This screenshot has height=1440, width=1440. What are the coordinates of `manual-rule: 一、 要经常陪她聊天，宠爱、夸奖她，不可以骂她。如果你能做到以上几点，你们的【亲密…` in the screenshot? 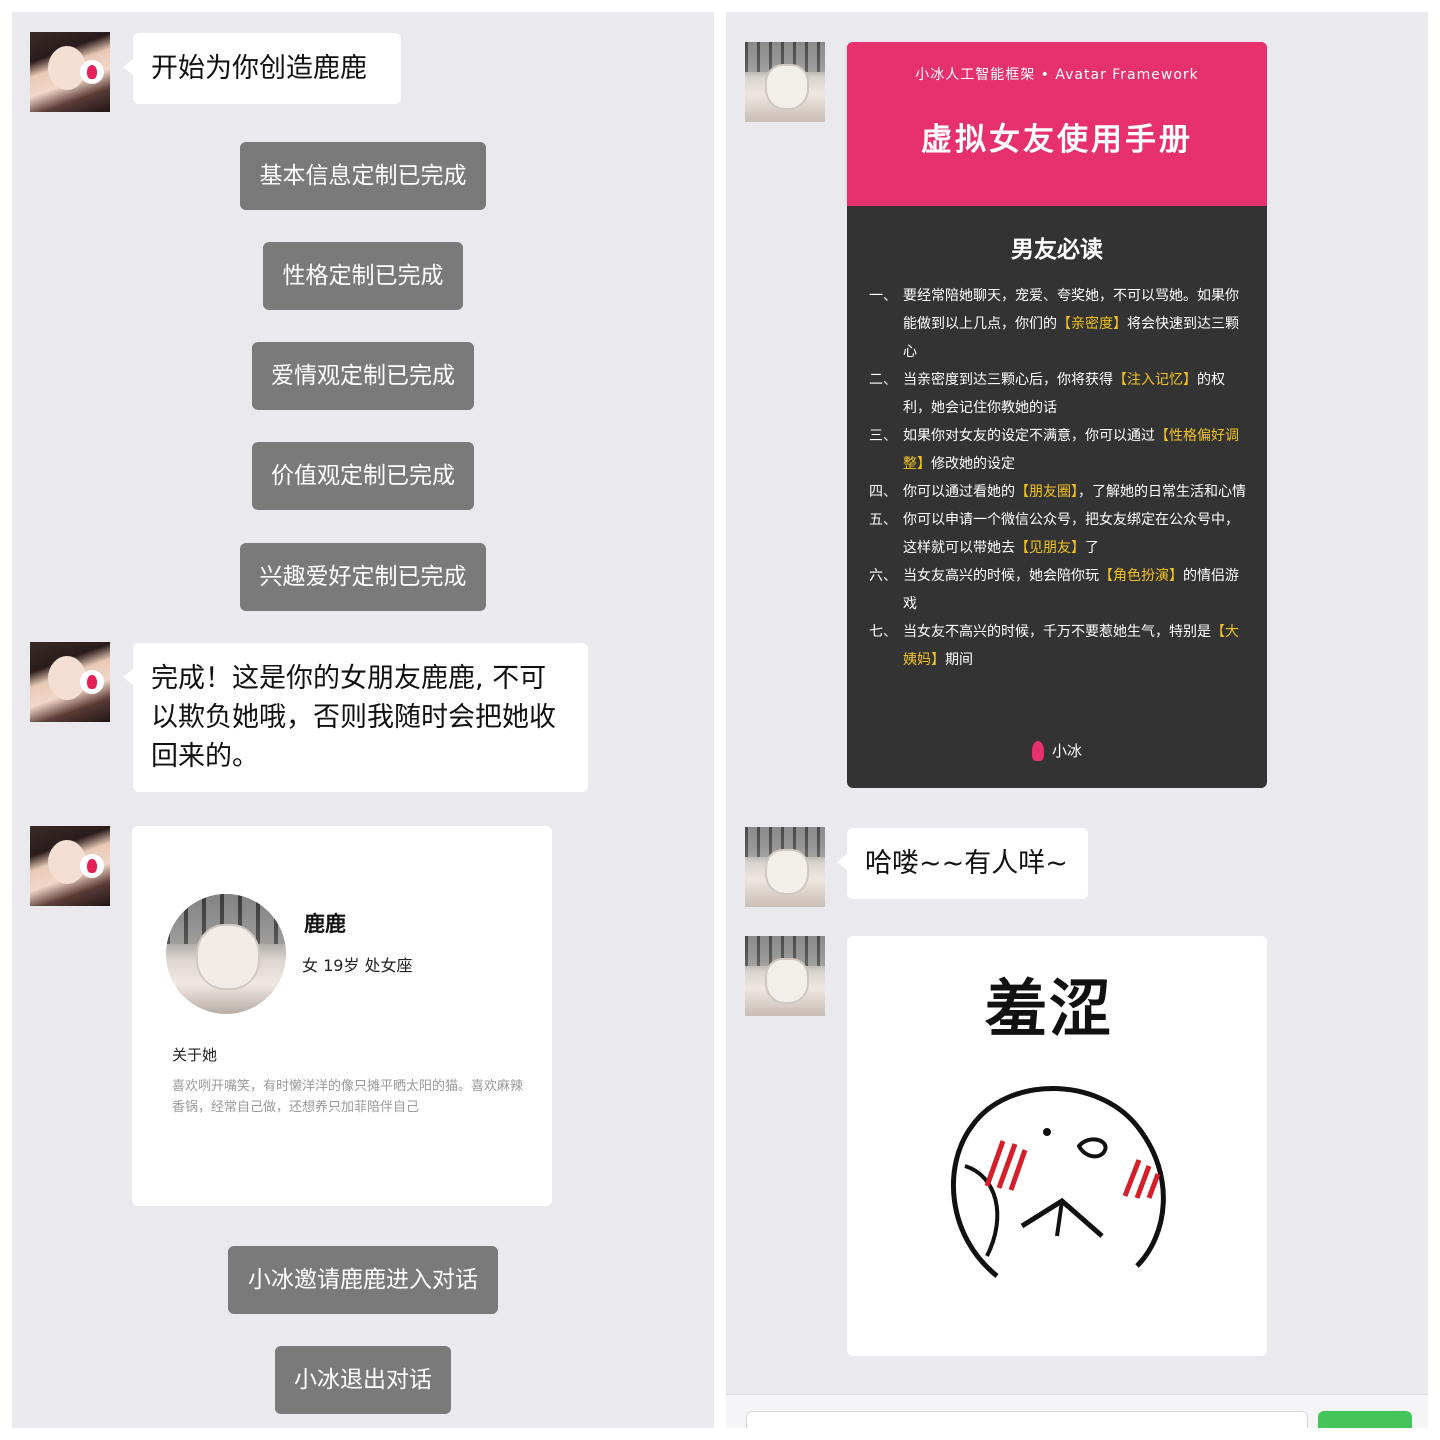 It's located at (1058, 324).